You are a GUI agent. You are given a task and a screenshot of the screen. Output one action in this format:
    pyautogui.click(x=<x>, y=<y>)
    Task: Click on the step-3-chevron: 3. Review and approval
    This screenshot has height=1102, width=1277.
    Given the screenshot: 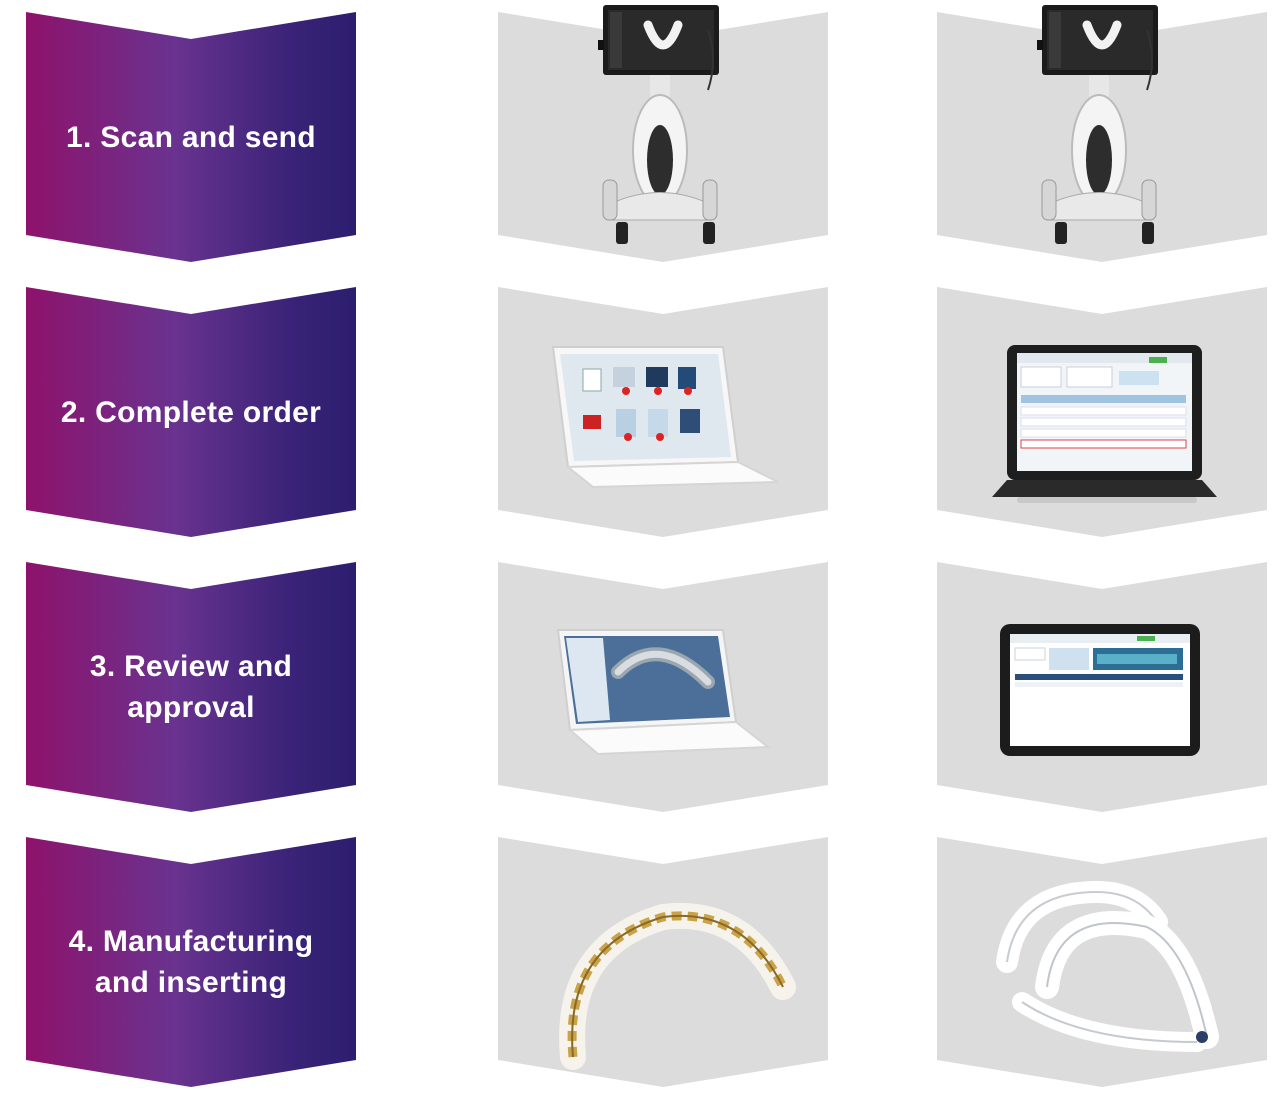 What is the action you would take?
    pyautogui.click(x=191, y=687)
    